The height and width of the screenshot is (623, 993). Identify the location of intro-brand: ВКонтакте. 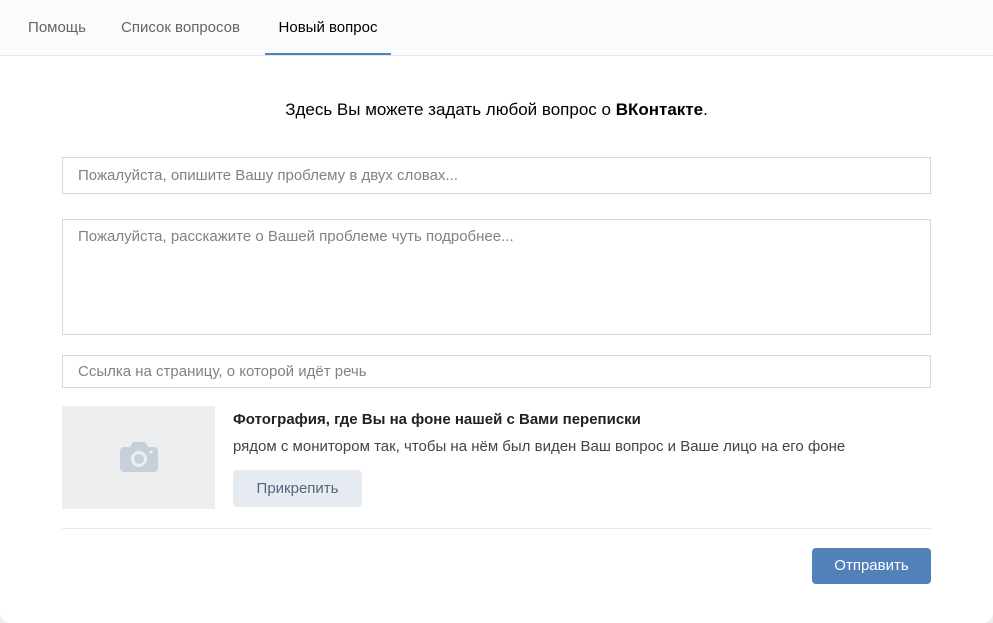
(659, 109).